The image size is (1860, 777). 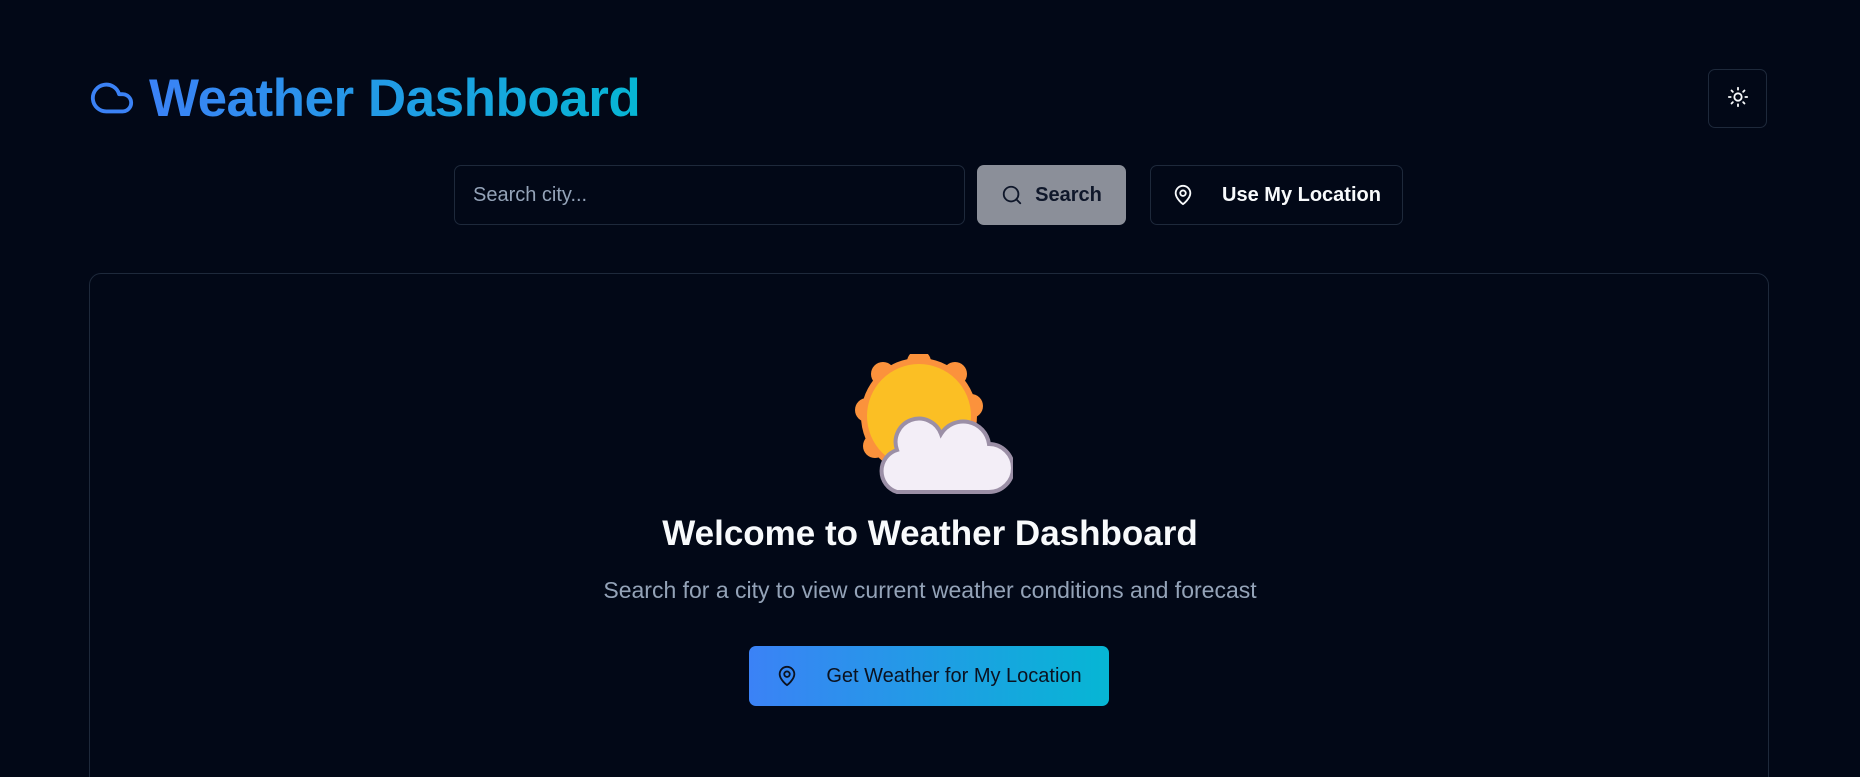 I want to click on app-header: Weather Dashboard, so click(x=365, y=98).